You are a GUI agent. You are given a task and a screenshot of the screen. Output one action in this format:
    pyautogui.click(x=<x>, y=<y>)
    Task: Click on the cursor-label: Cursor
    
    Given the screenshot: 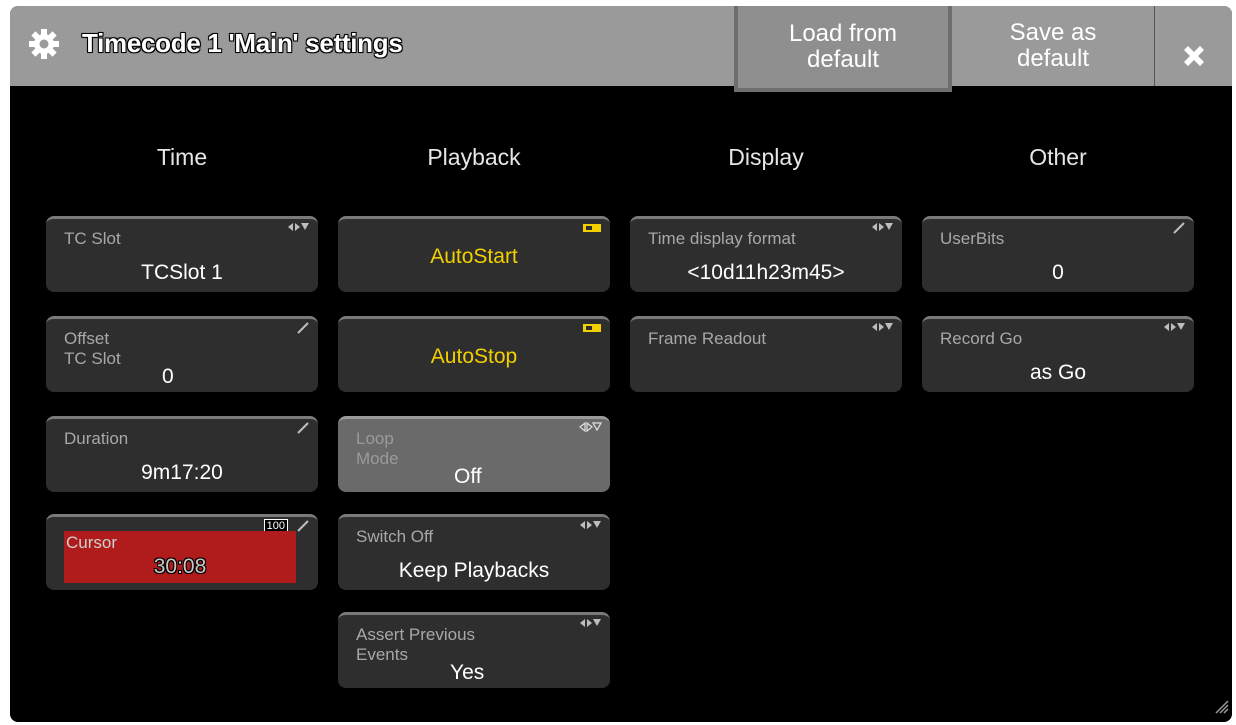 What is the action you would take?
    pyautogui.click(x=92, y=542)
    